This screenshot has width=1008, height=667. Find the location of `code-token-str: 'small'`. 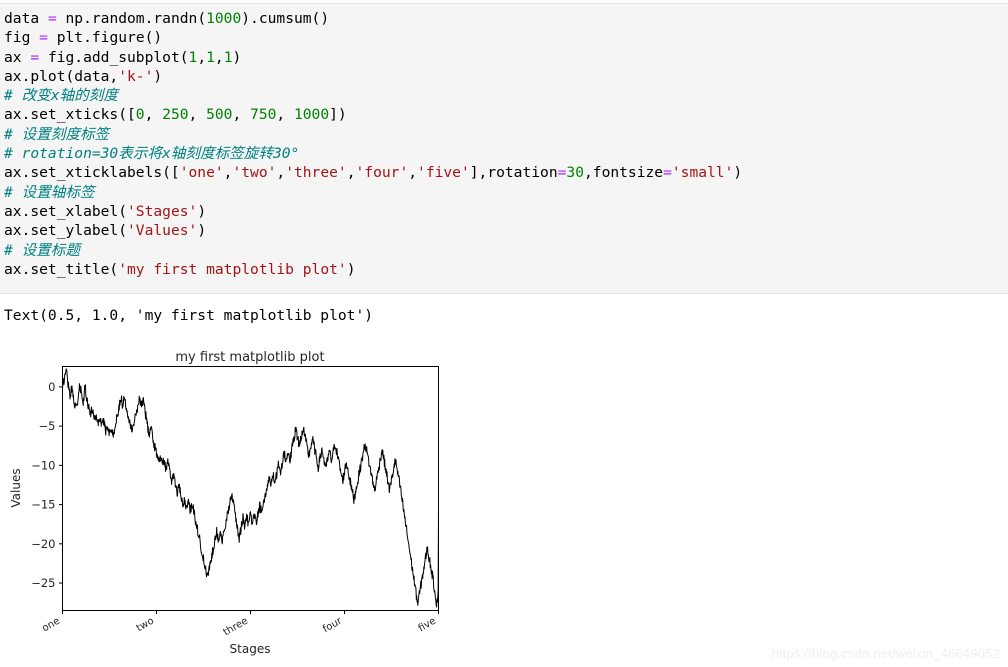

code-token-str: 'small' is located at coordinates (702, 173).